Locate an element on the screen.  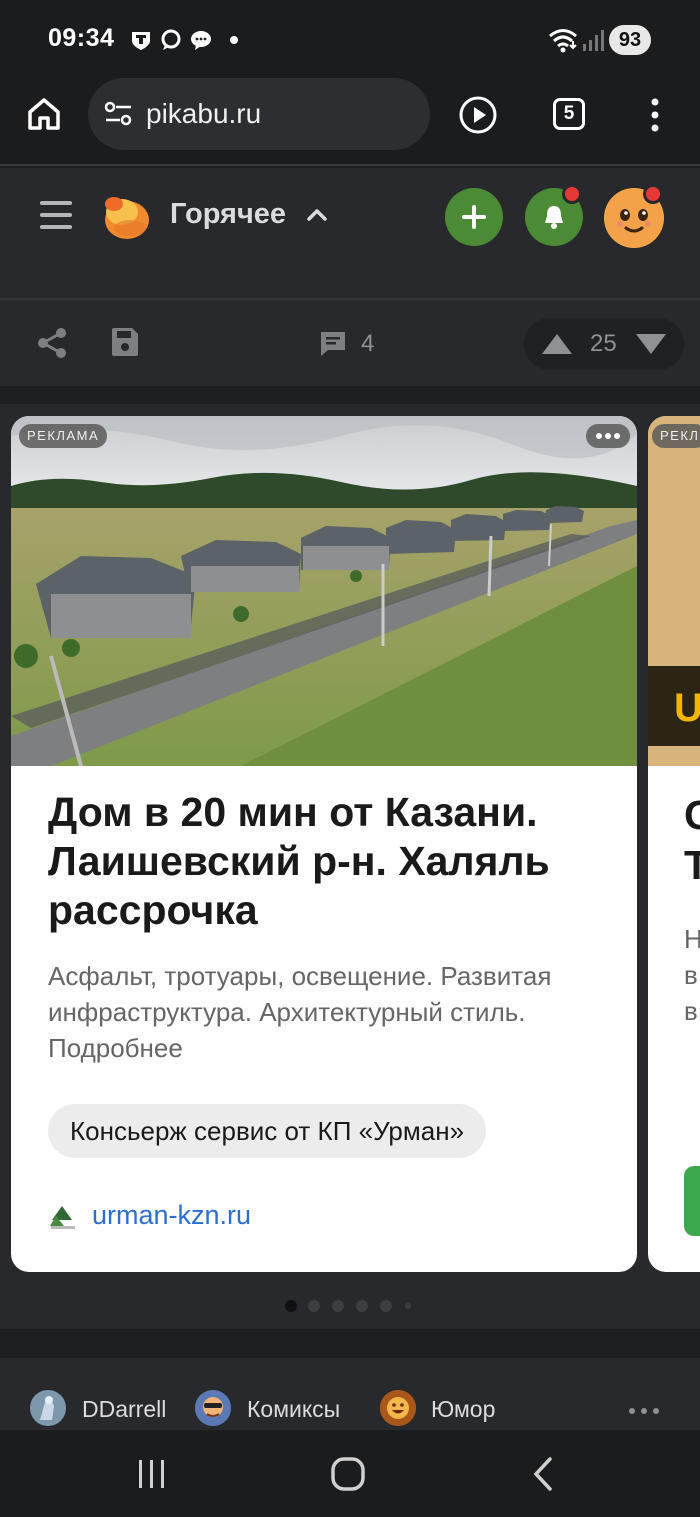
play-icon is located at coordinates (478, 115).